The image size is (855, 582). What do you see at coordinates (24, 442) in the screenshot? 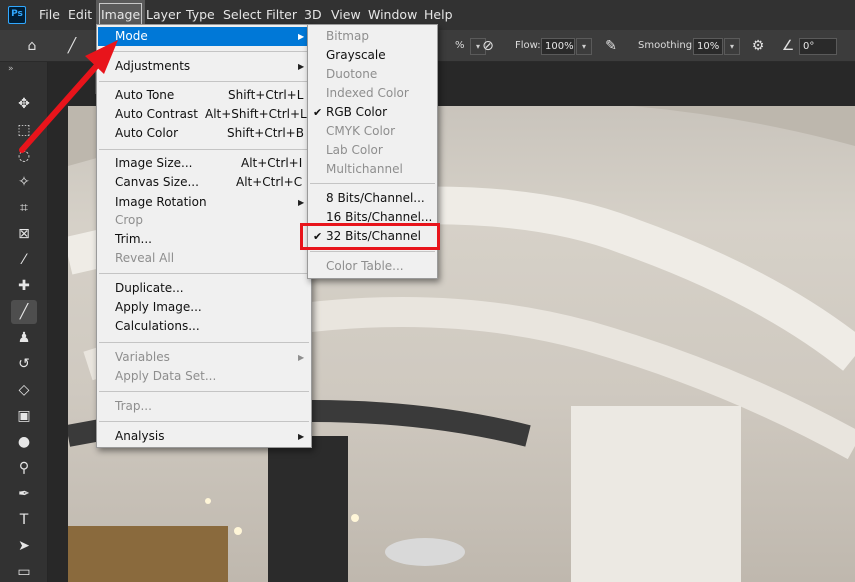
I see `blur-tool-icon: ●` at bounding box center [24, 442].